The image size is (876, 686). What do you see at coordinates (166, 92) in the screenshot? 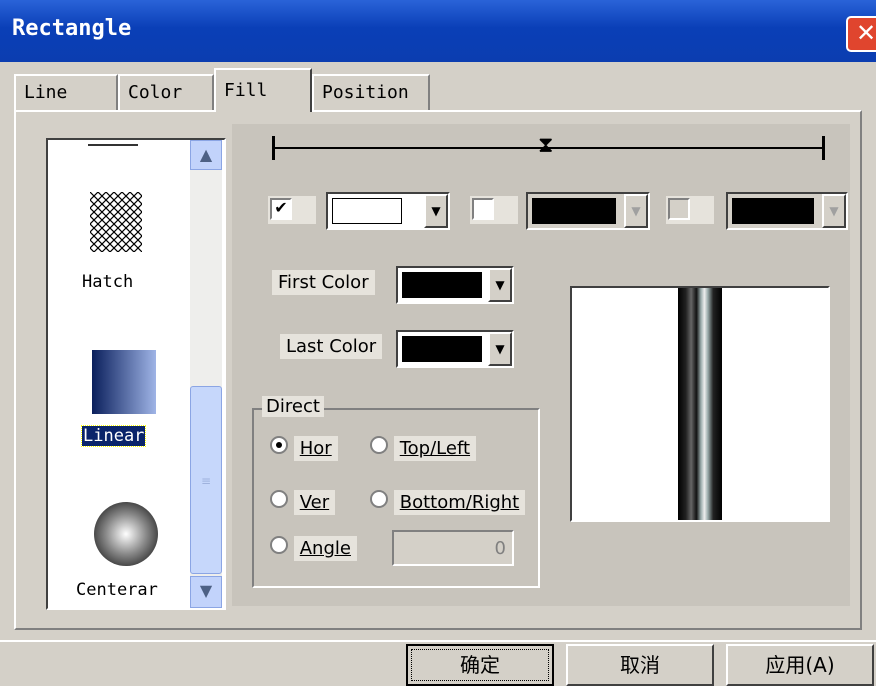
I see `tab-color: Color` at bounding box center [166, 92].